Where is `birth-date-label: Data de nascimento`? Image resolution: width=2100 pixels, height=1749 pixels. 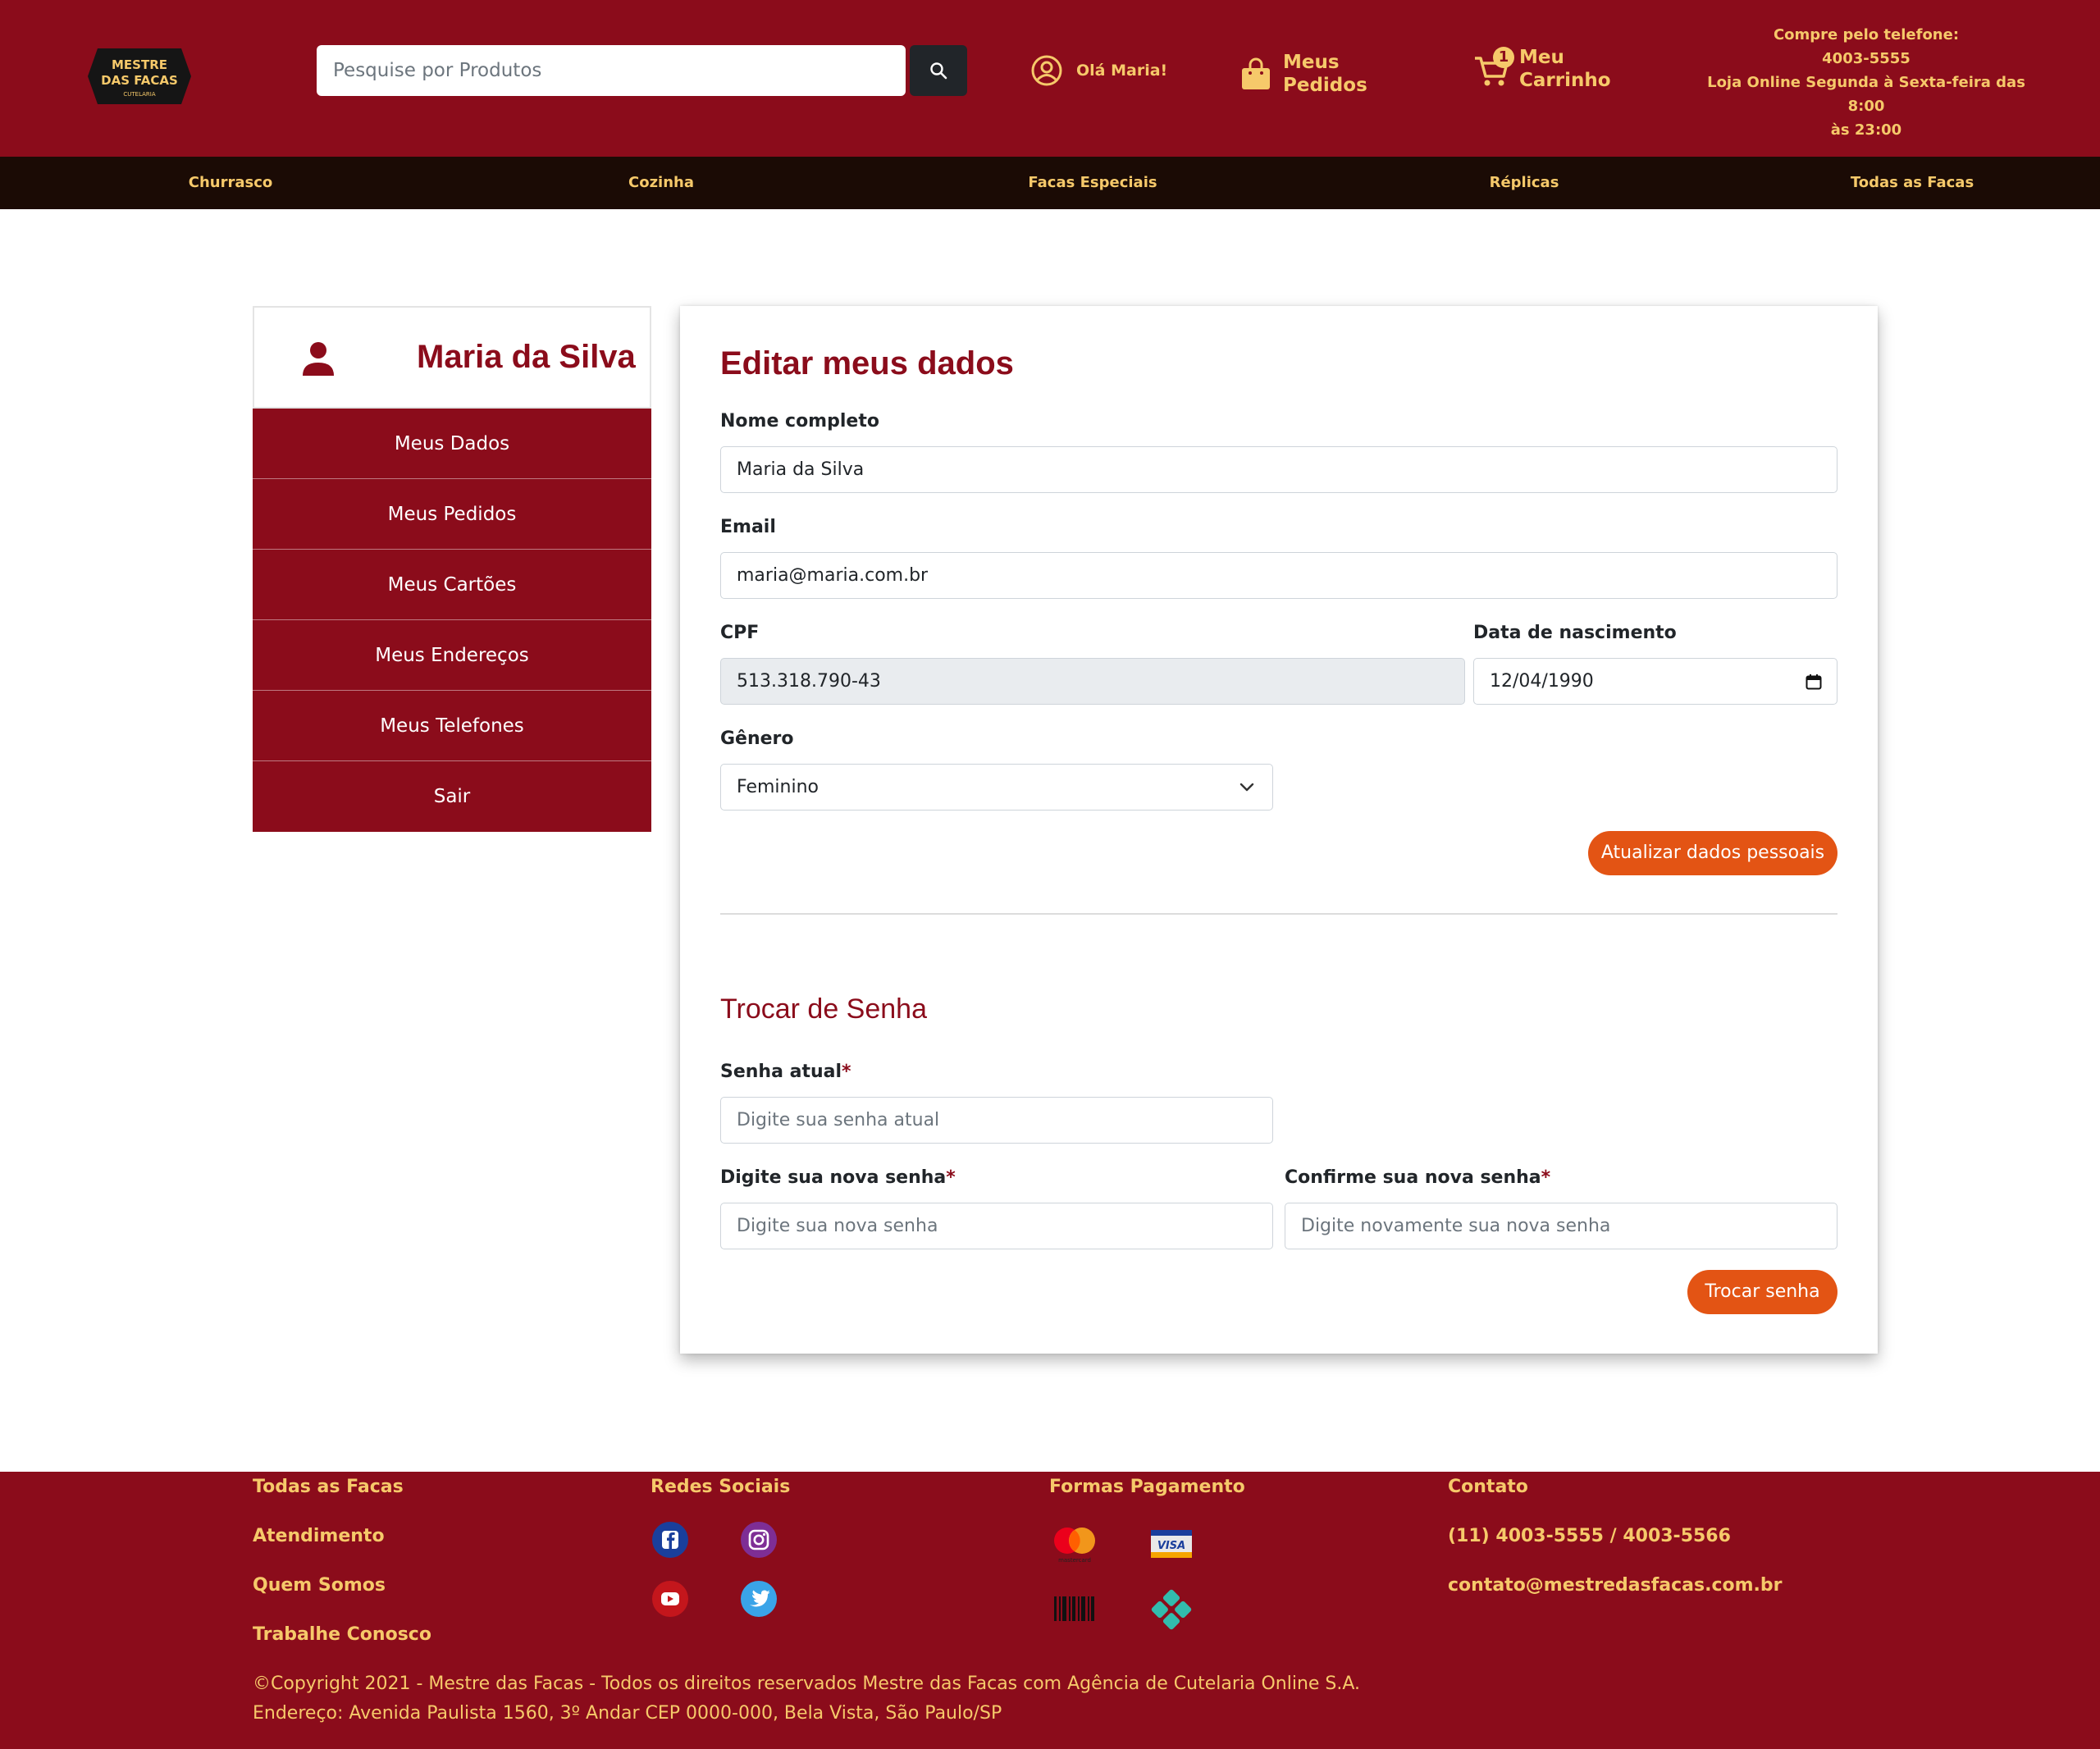 birth-date-label: Data de nascimento is located at coordinates (1575, 633).